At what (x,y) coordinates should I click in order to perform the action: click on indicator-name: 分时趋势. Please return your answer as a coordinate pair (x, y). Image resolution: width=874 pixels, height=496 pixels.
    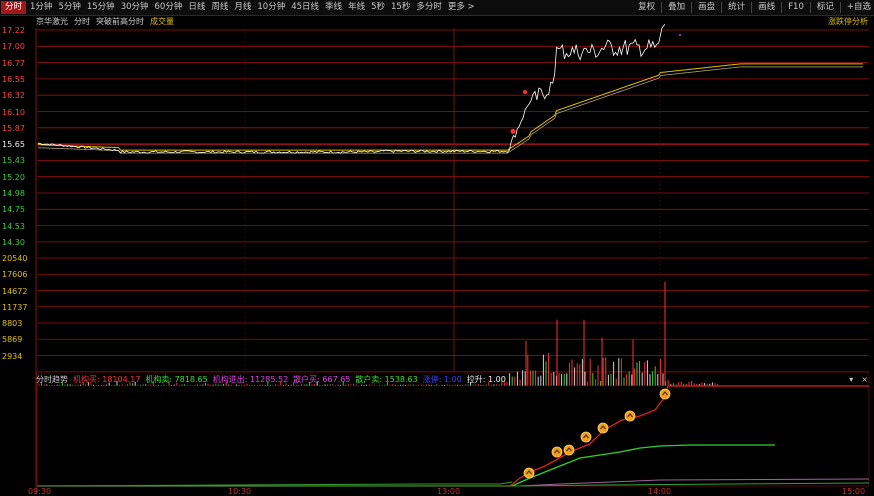
    Looking at the image, I should click on (52, 380).